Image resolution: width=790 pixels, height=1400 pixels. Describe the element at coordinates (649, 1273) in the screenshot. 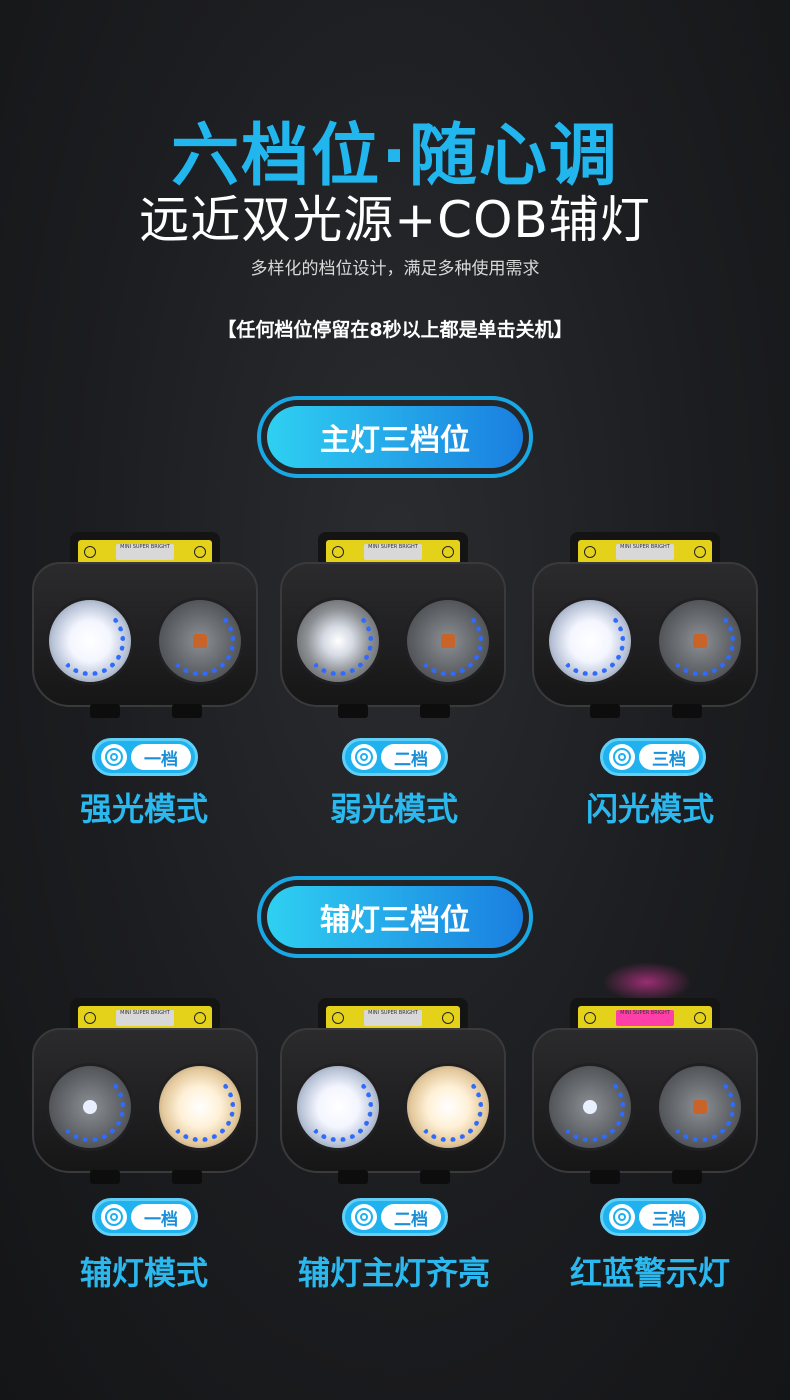

I see `mode-label: 红蓝警示灯` at that location.